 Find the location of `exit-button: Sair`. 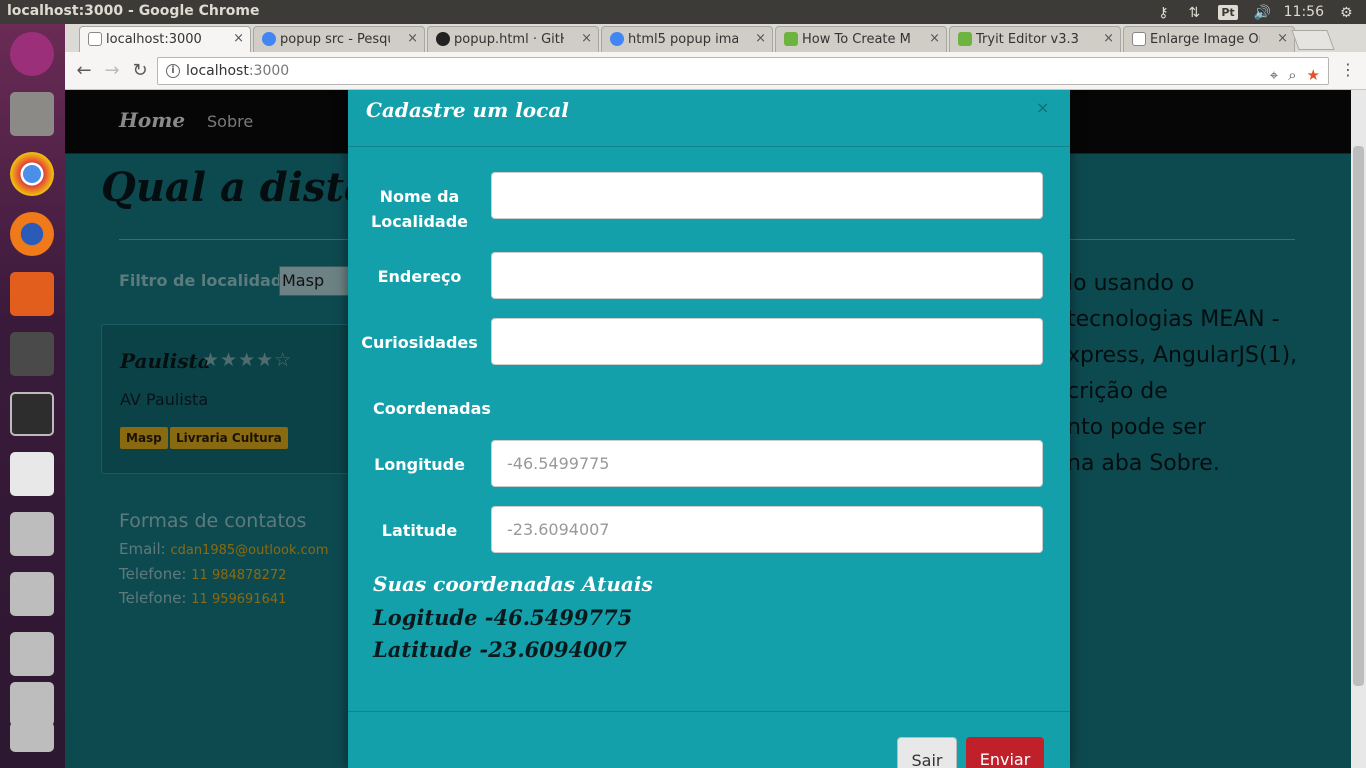

exit-button: Sair is located at coordinates (927, 752).